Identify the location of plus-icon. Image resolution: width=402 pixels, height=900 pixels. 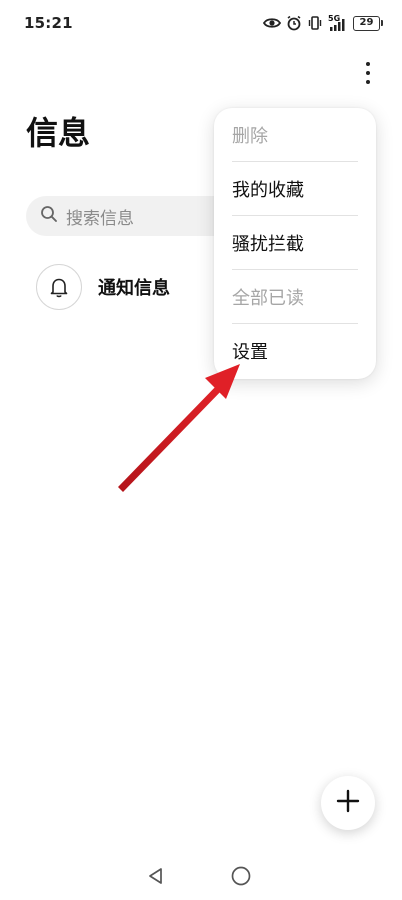
(348, 803).